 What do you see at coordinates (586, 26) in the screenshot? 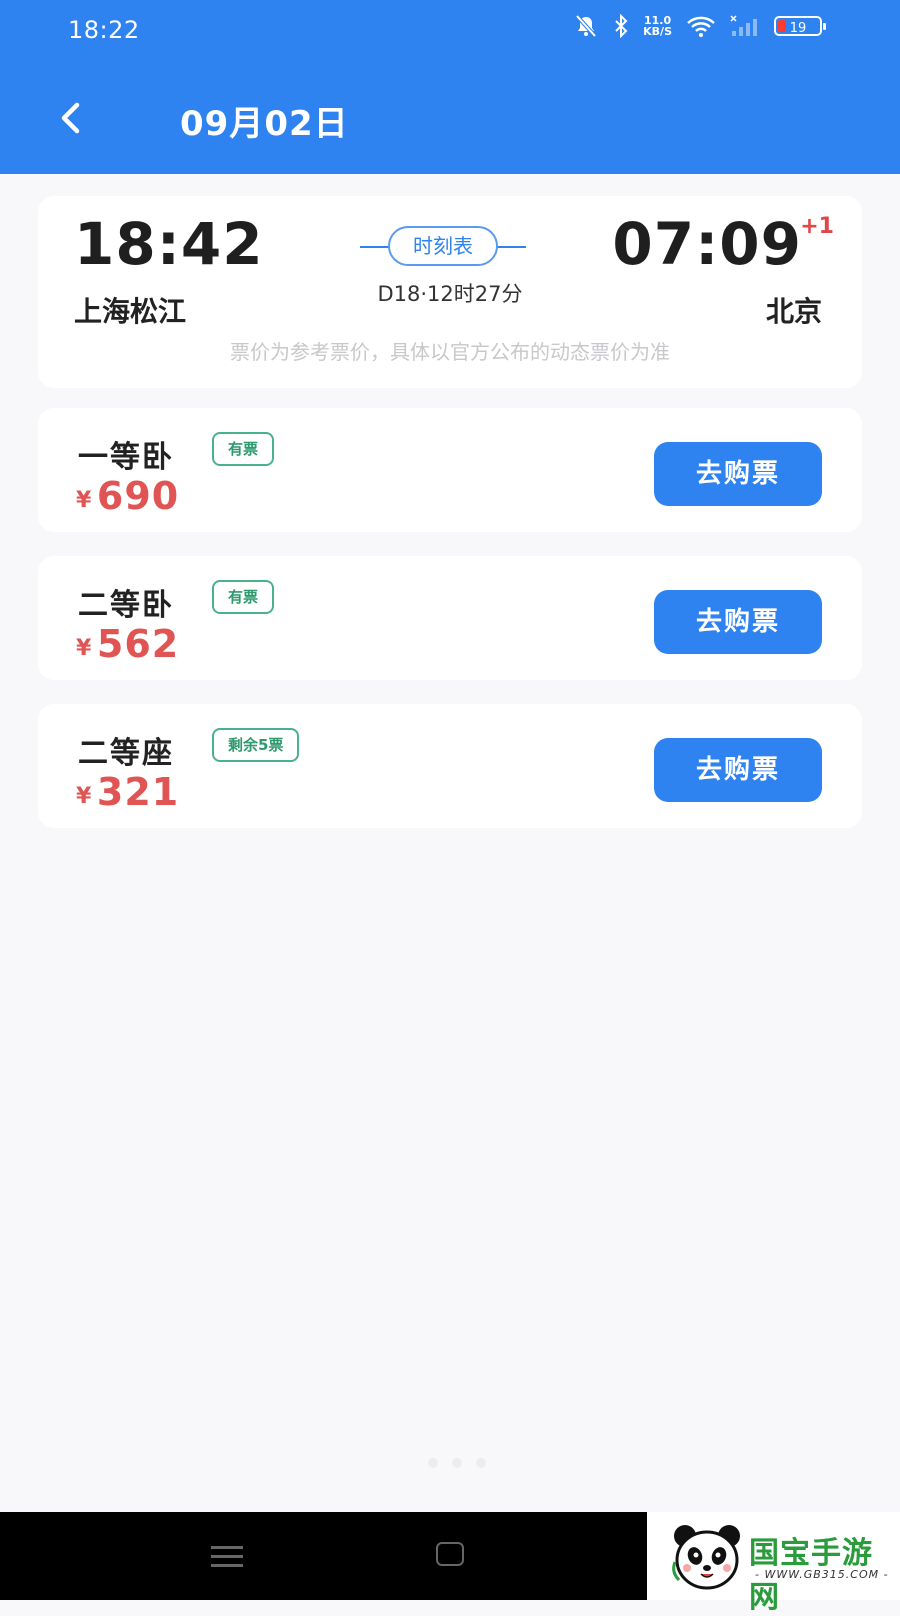
I see `mute-bell-icon` at bounding box center [586, 26].